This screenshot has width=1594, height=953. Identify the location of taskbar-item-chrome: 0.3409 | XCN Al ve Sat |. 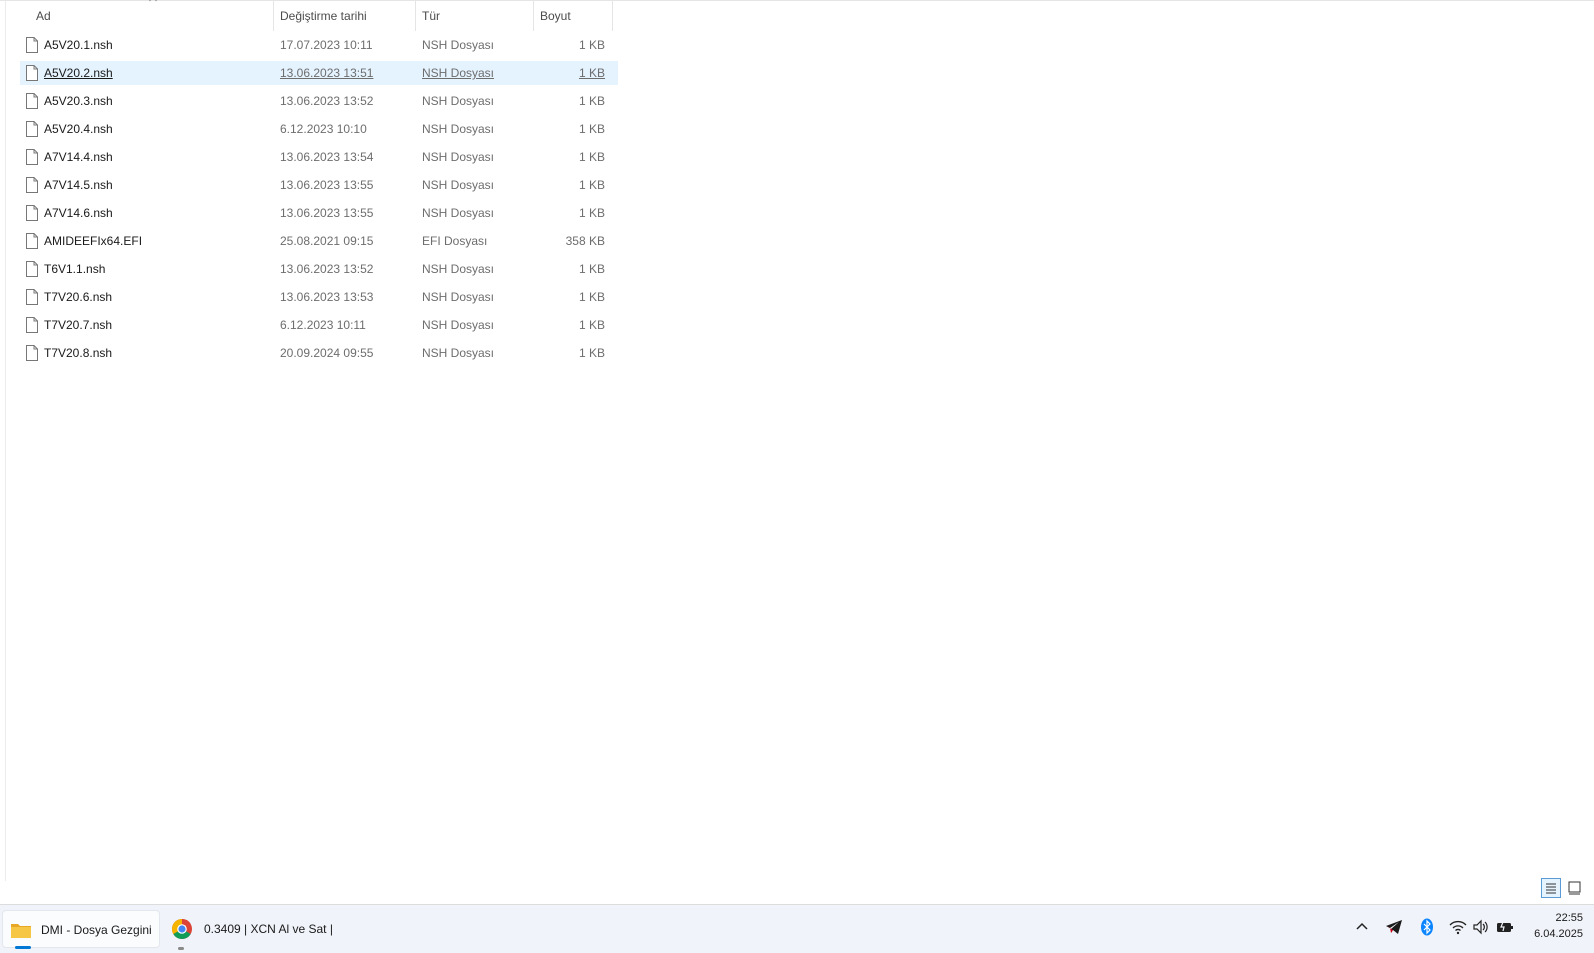
(253, 930).